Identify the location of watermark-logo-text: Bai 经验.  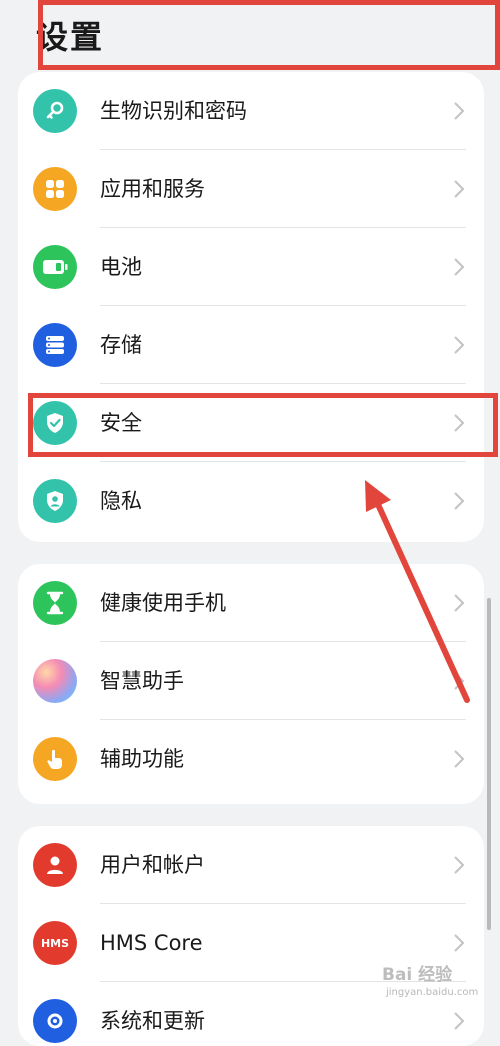
(417, 975).